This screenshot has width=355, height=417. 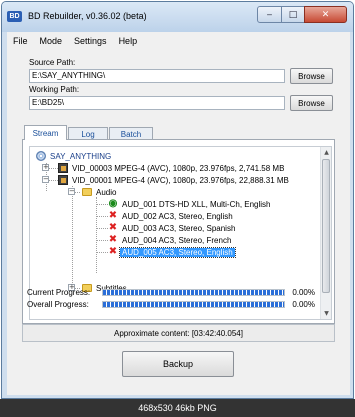 What do you see at coordinates (178, 333) in the screenshot?
I see `approximate-content-status: Approximate content: [03:42:40.054]` at bounding box center [178, 333].